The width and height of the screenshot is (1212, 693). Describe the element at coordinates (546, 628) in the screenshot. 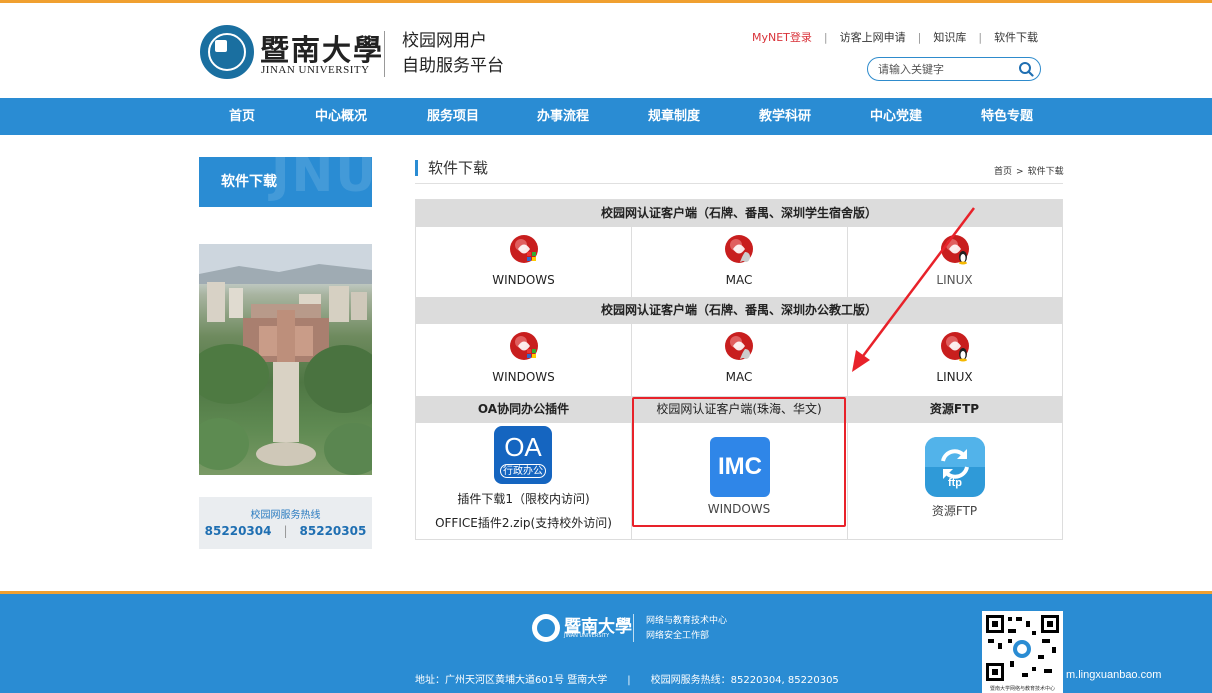

I see `footer-emblem-icon` at that location.